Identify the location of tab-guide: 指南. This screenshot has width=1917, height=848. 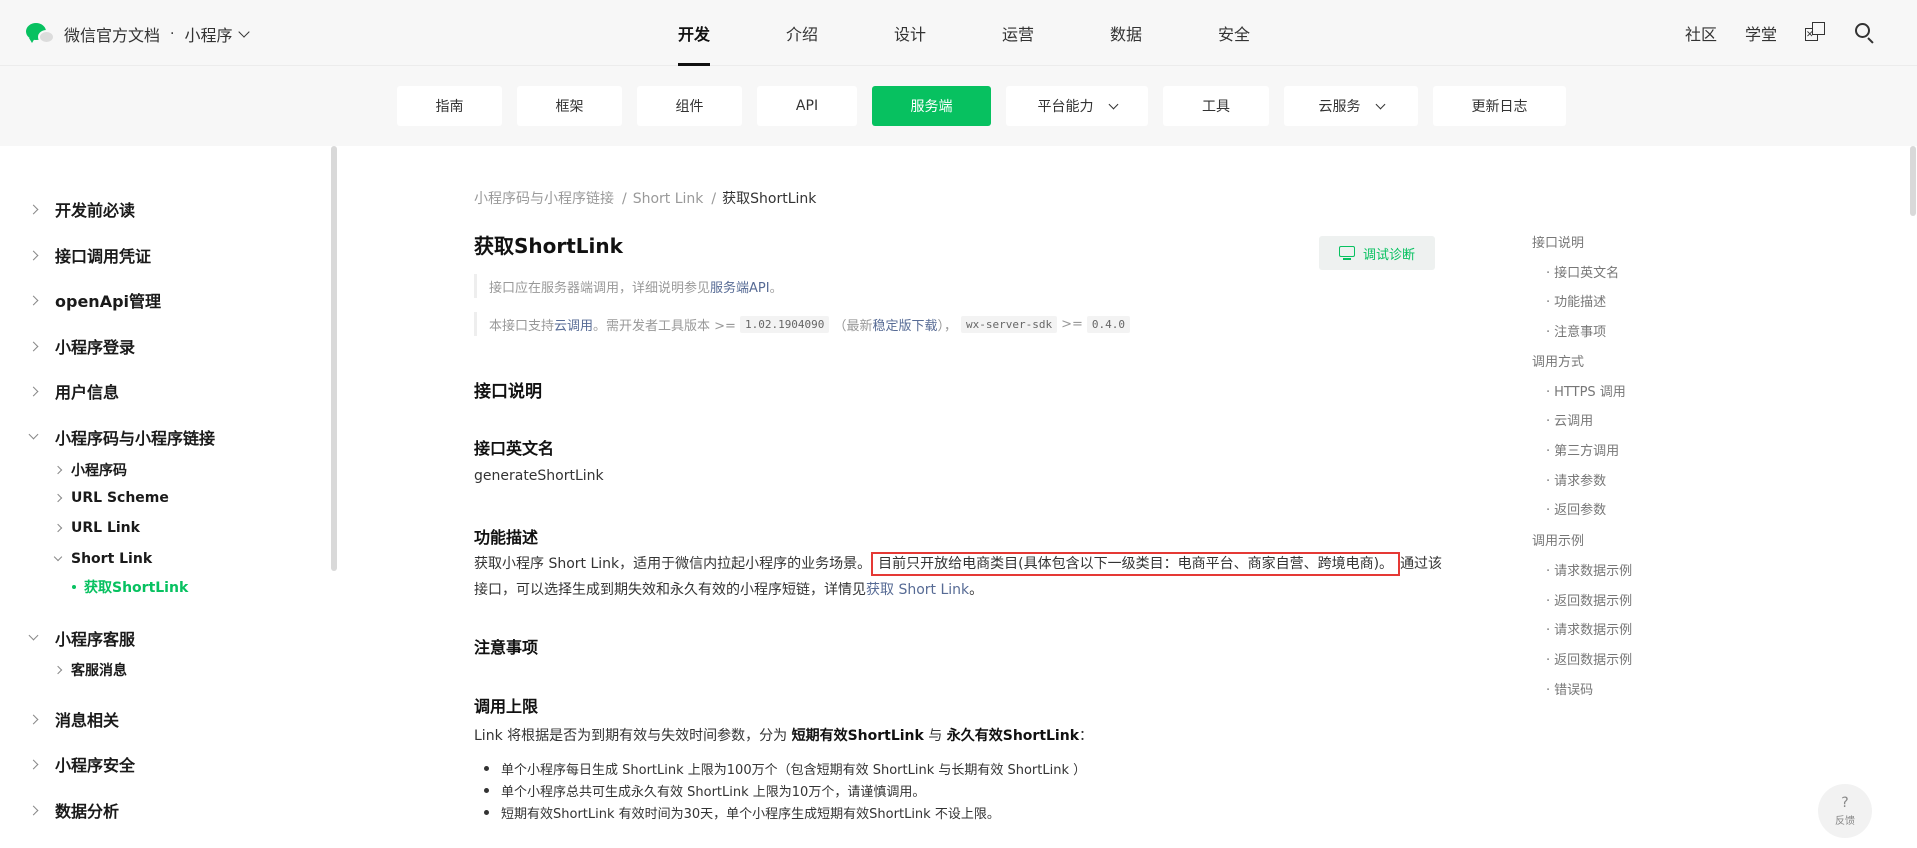
(449, 106).